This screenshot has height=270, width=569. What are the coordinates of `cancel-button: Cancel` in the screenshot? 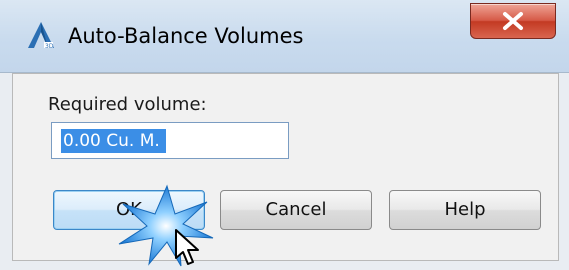 It's located at (296, 210).